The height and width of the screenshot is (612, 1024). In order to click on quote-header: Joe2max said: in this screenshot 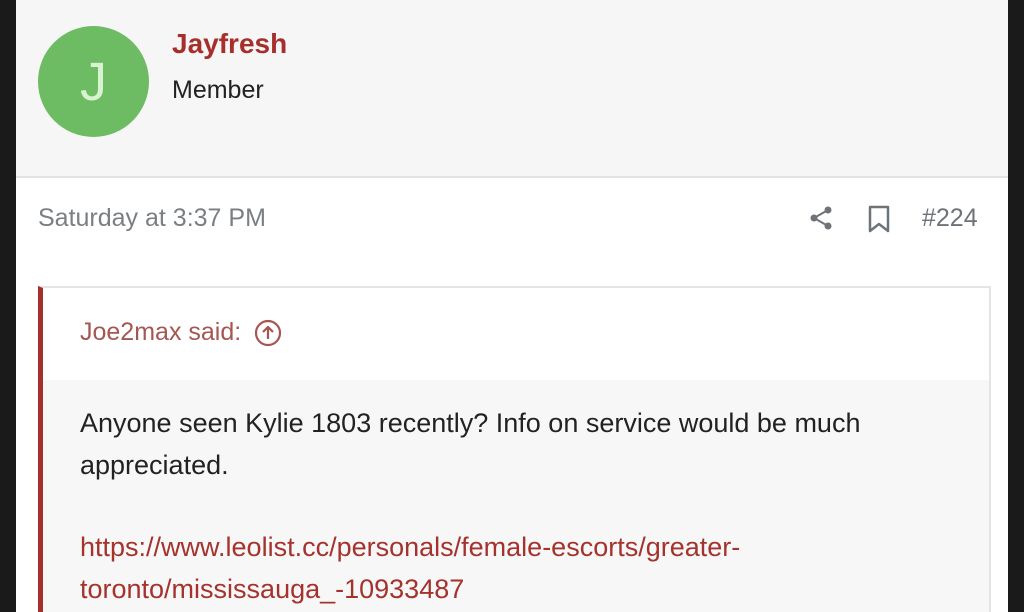, I will do `click(516, 334)`.